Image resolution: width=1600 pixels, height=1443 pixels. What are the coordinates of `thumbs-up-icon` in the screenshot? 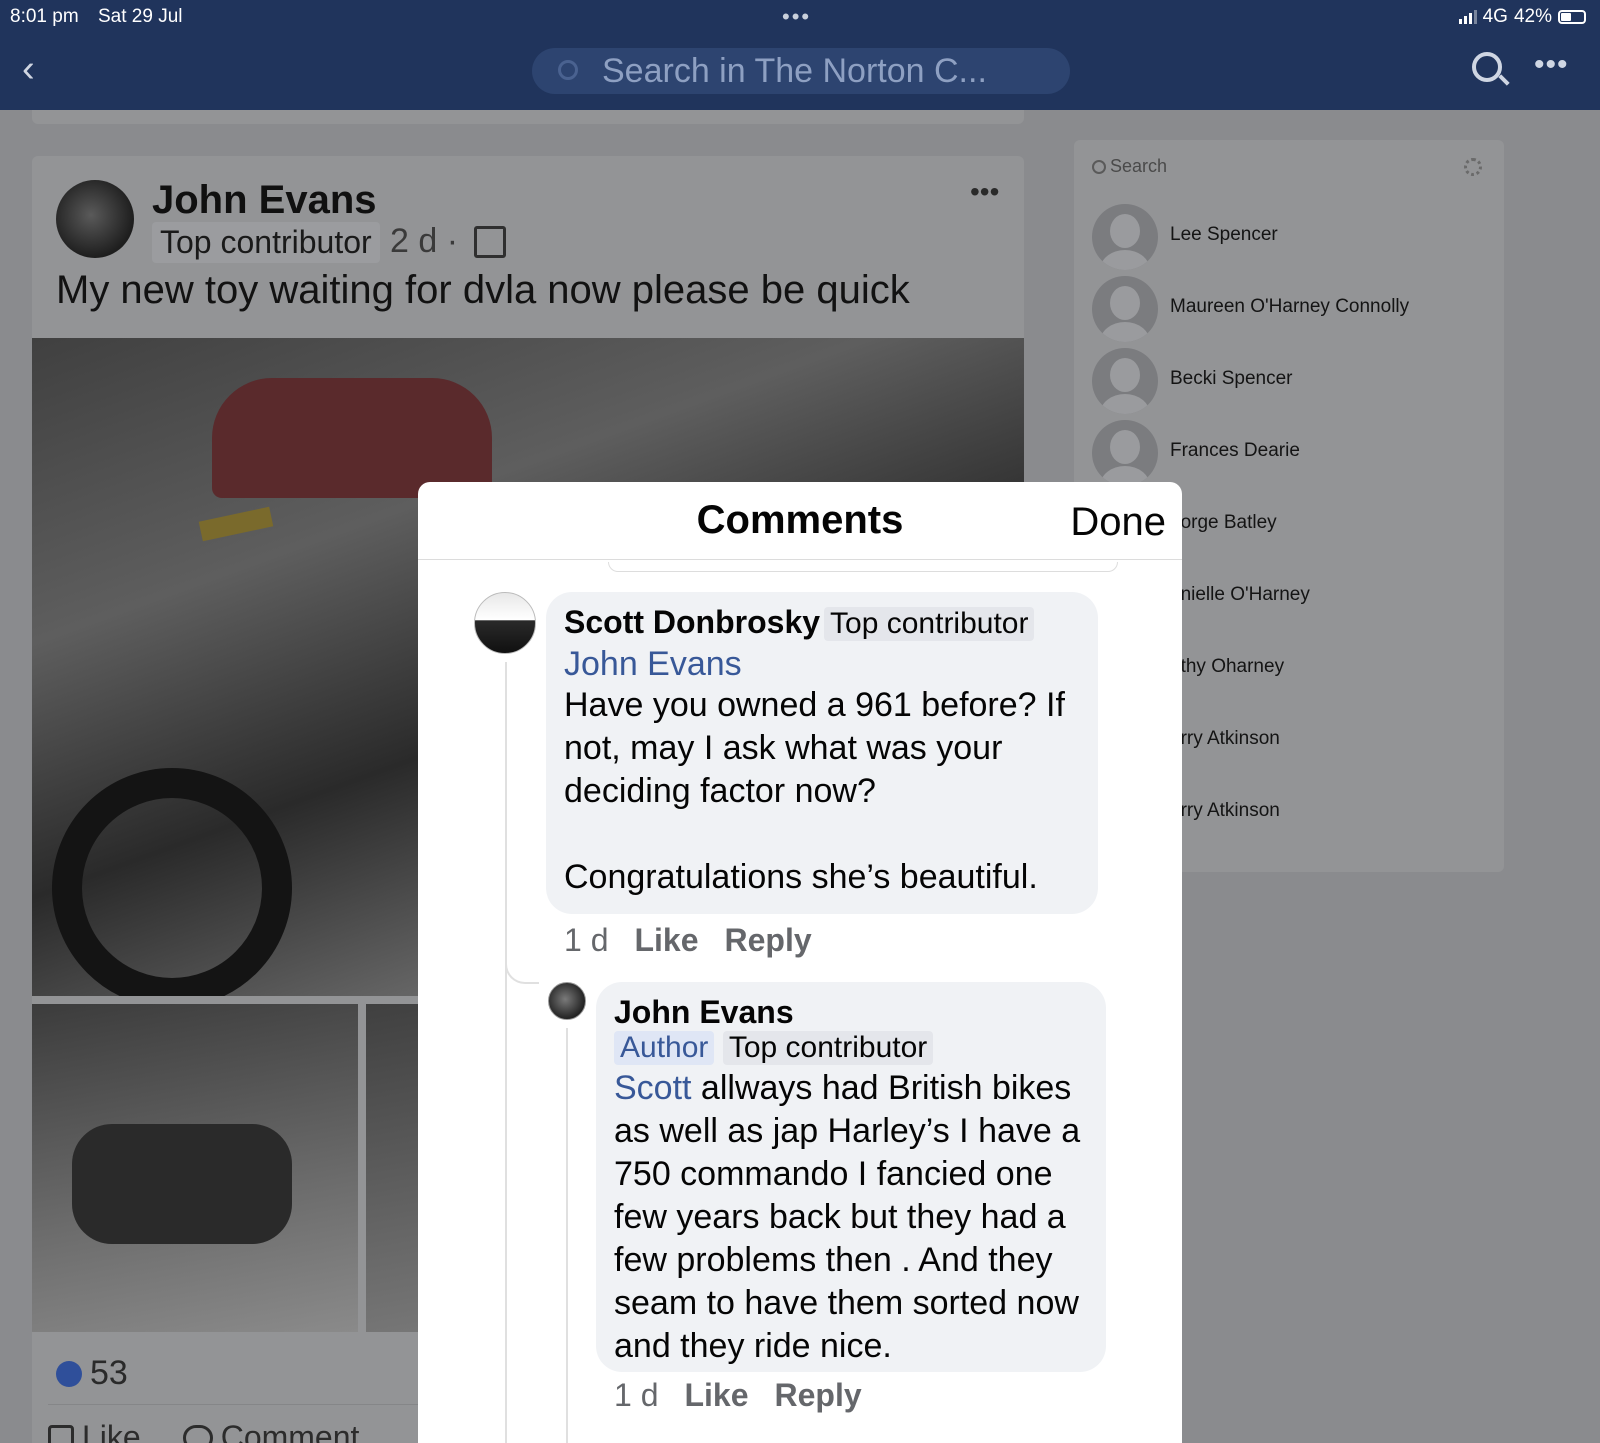 It's located at (61, 1433).